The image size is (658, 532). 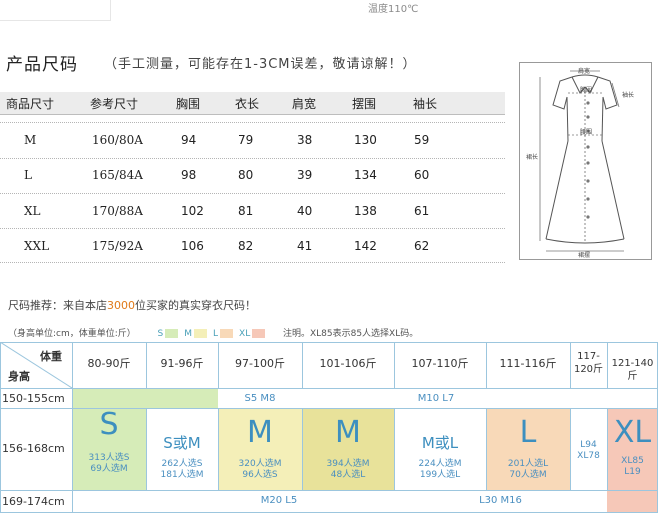 What do you see at coordinates (365, 246) in the screenshot?
I see `size-table-value-cell: 142` at bounding box center [365, 246].